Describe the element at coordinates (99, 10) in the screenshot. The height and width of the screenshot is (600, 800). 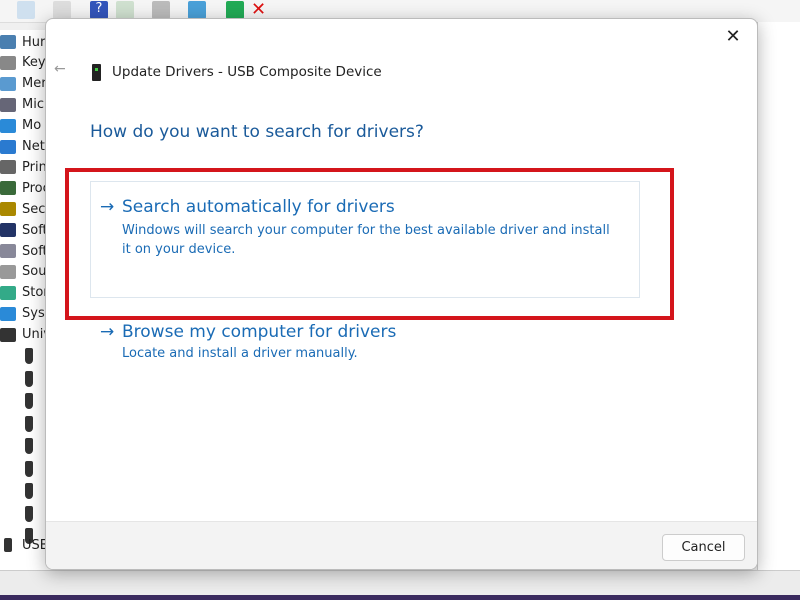
I see `help-icon: ?` at that location.